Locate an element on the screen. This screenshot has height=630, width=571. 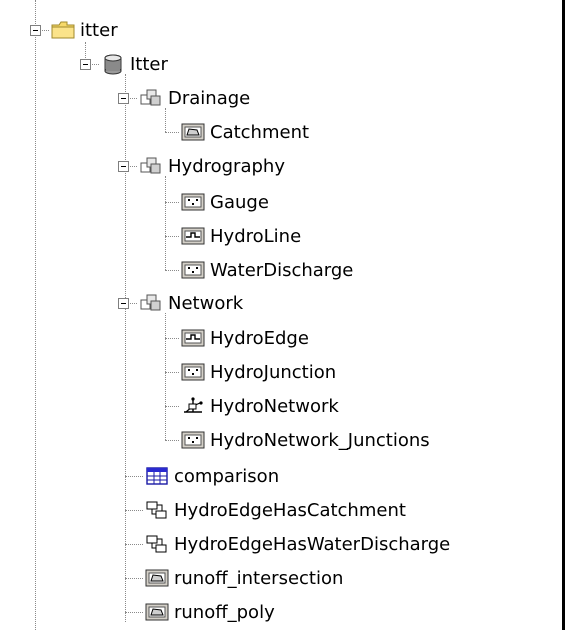
tree-node-label: runoff_intersection is located at coordinates (259, 578).